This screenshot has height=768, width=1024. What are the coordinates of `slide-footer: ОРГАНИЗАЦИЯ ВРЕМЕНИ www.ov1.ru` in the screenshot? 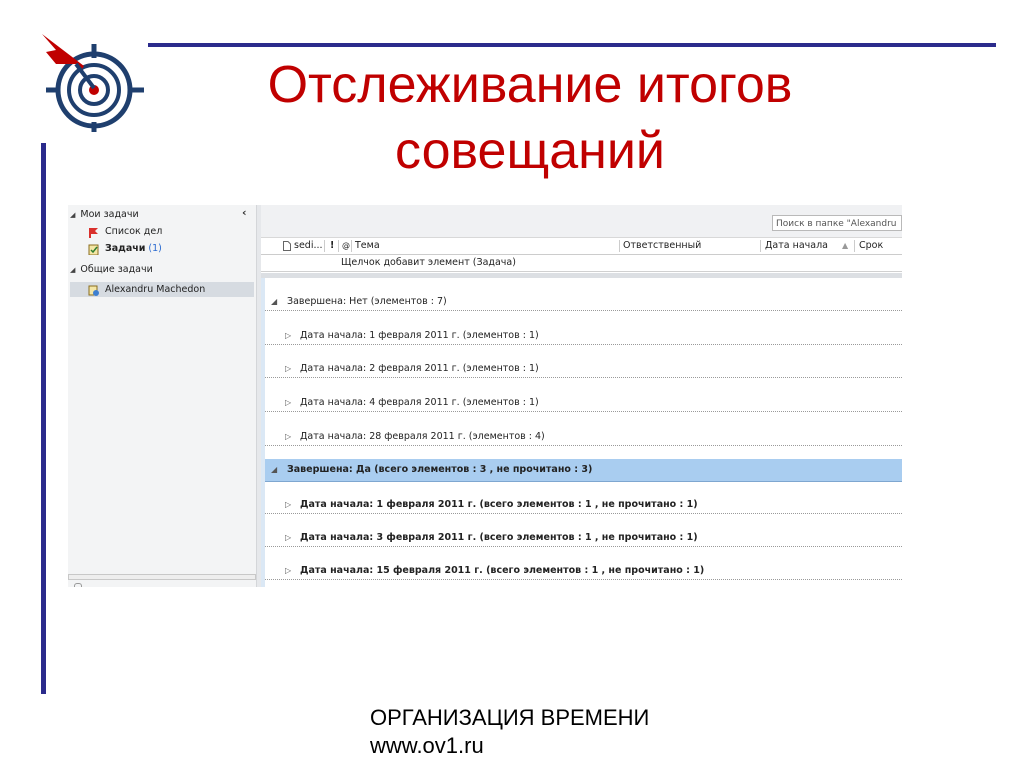 It's located at (509, 732).